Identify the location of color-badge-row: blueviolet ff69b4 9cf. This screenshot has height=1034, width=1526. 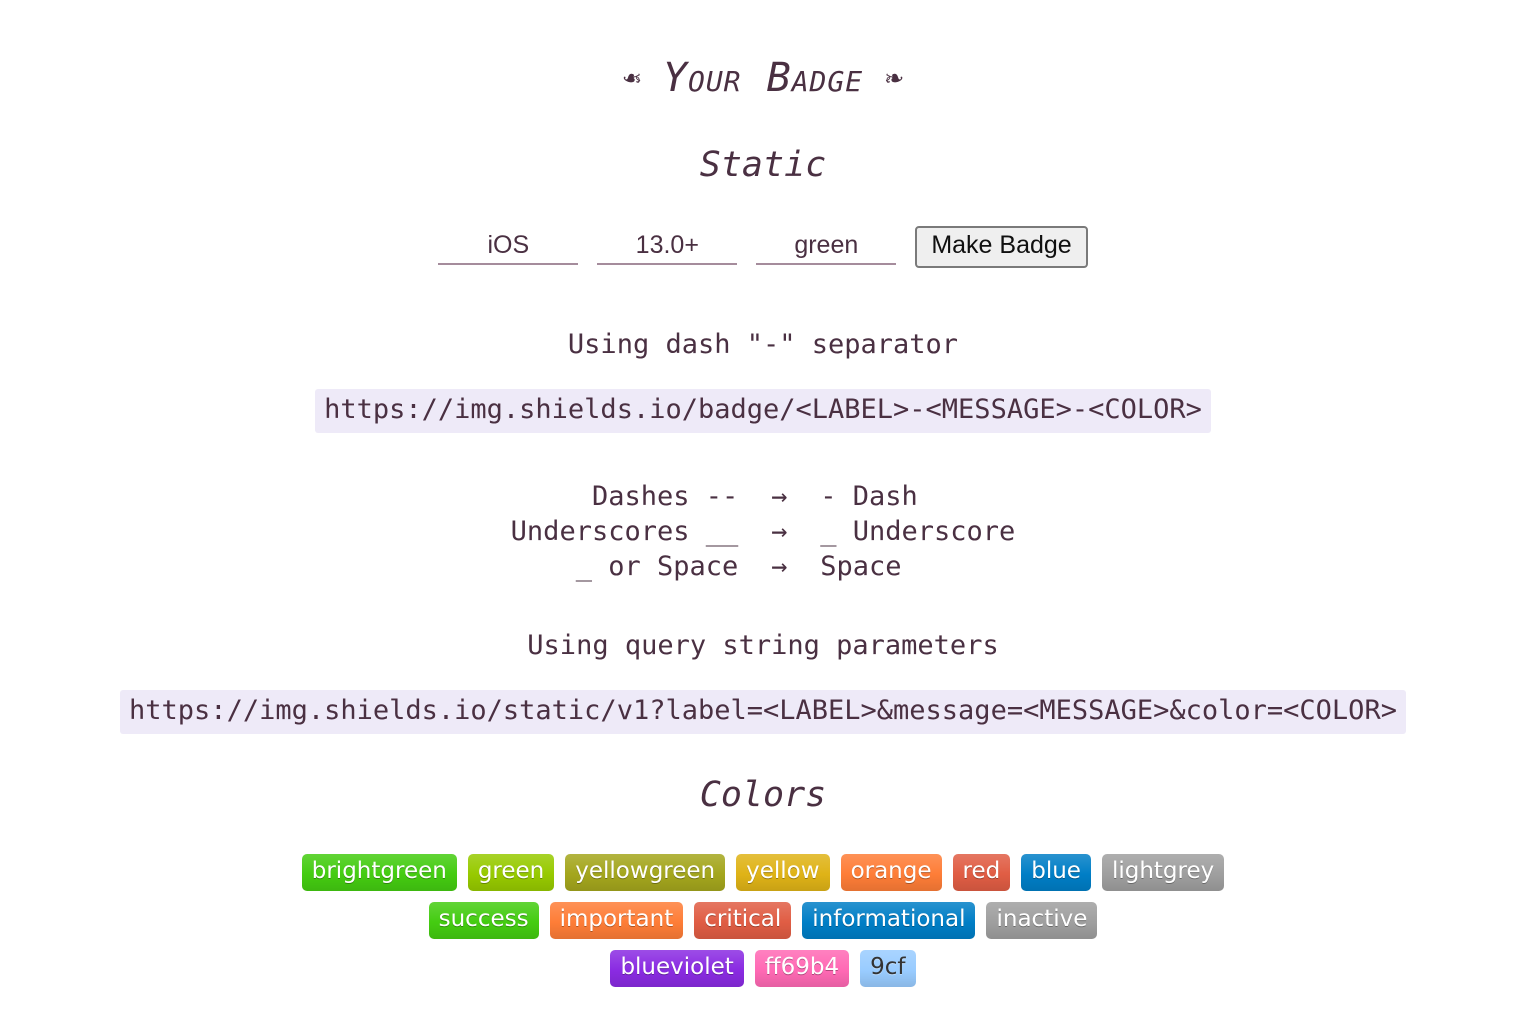
(763, 968).